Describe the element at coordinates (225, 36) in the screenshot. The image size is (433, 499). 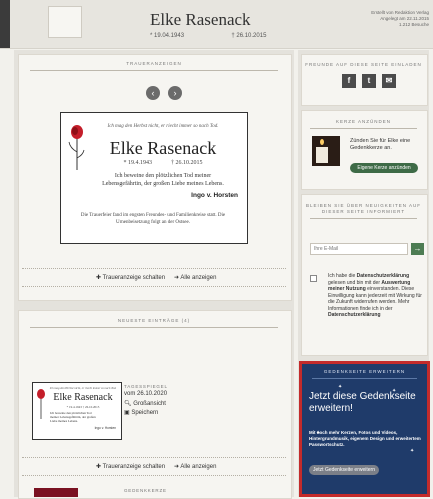
I see `life-dates: * 19.04.1943 † 26.10.2015` at that location.